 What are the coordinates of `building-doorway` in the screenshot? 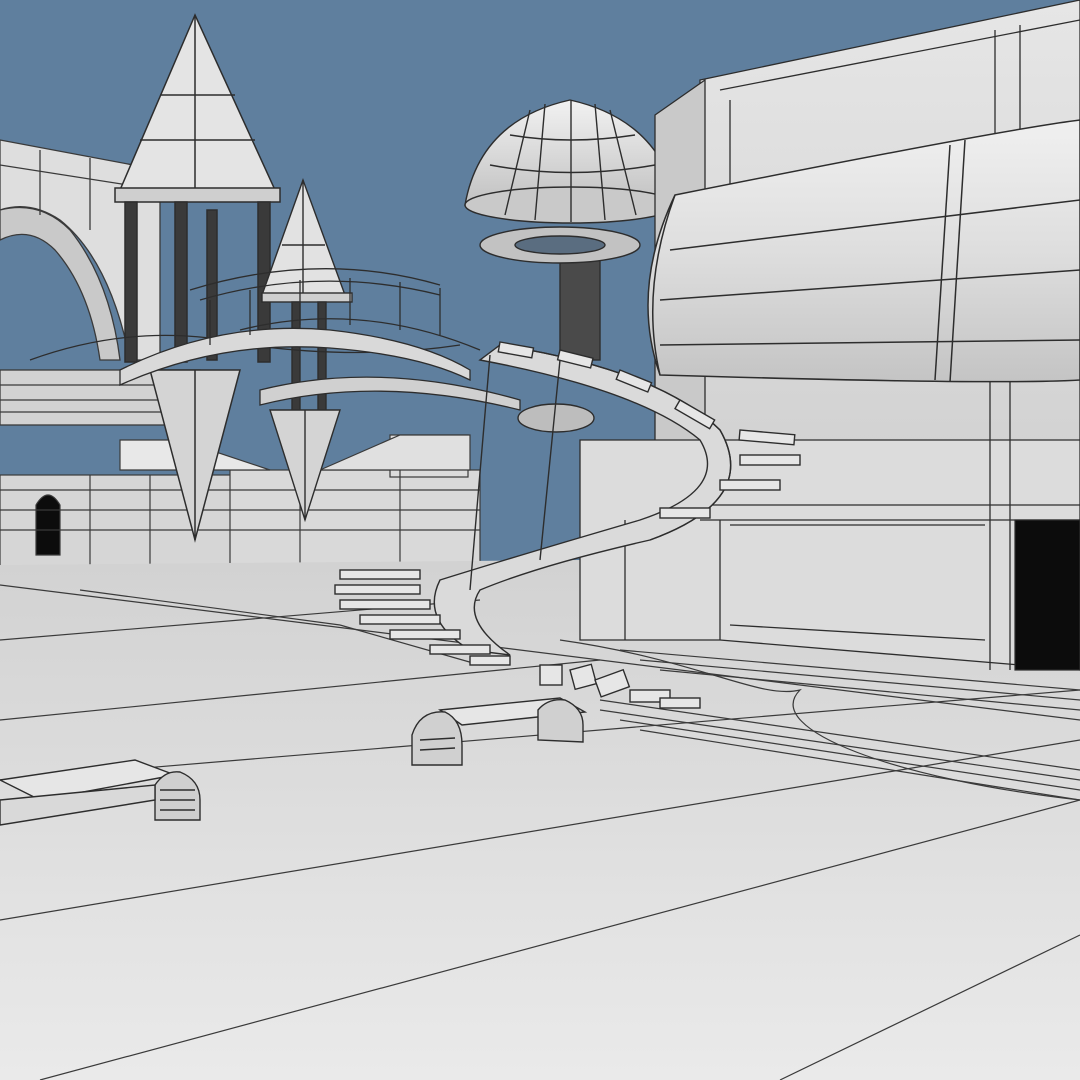 It's located at (1047, 595).